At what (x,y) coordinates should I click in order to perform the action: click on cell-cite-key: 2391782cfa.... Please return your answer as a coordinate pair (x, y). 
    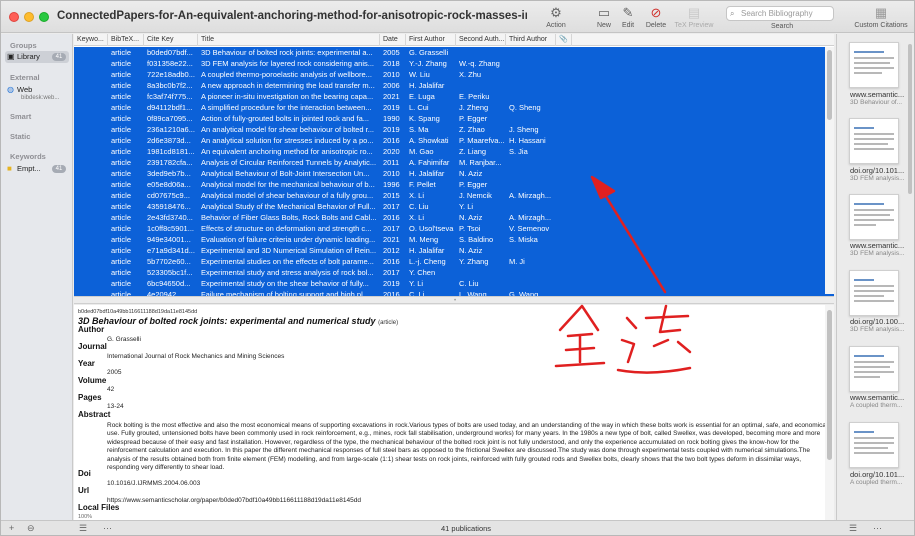
    Looking at the image, I should click on (170, 162).